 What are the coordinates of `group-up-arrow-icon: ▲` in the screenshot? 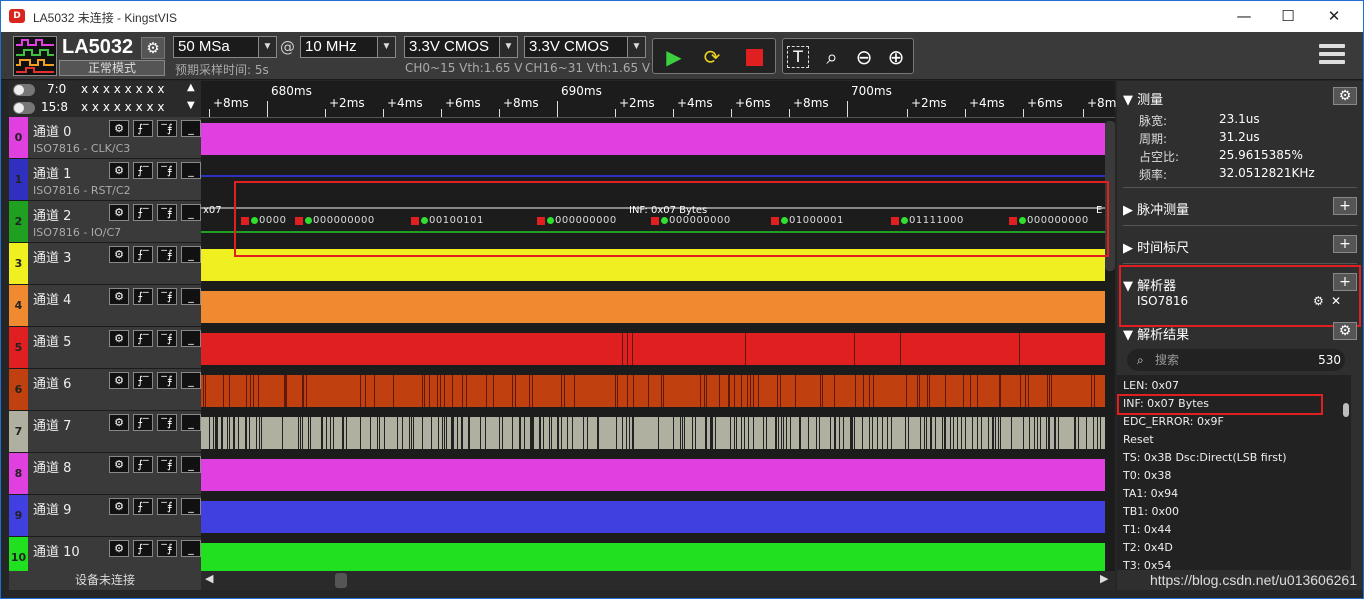 It's located at (191, 87).